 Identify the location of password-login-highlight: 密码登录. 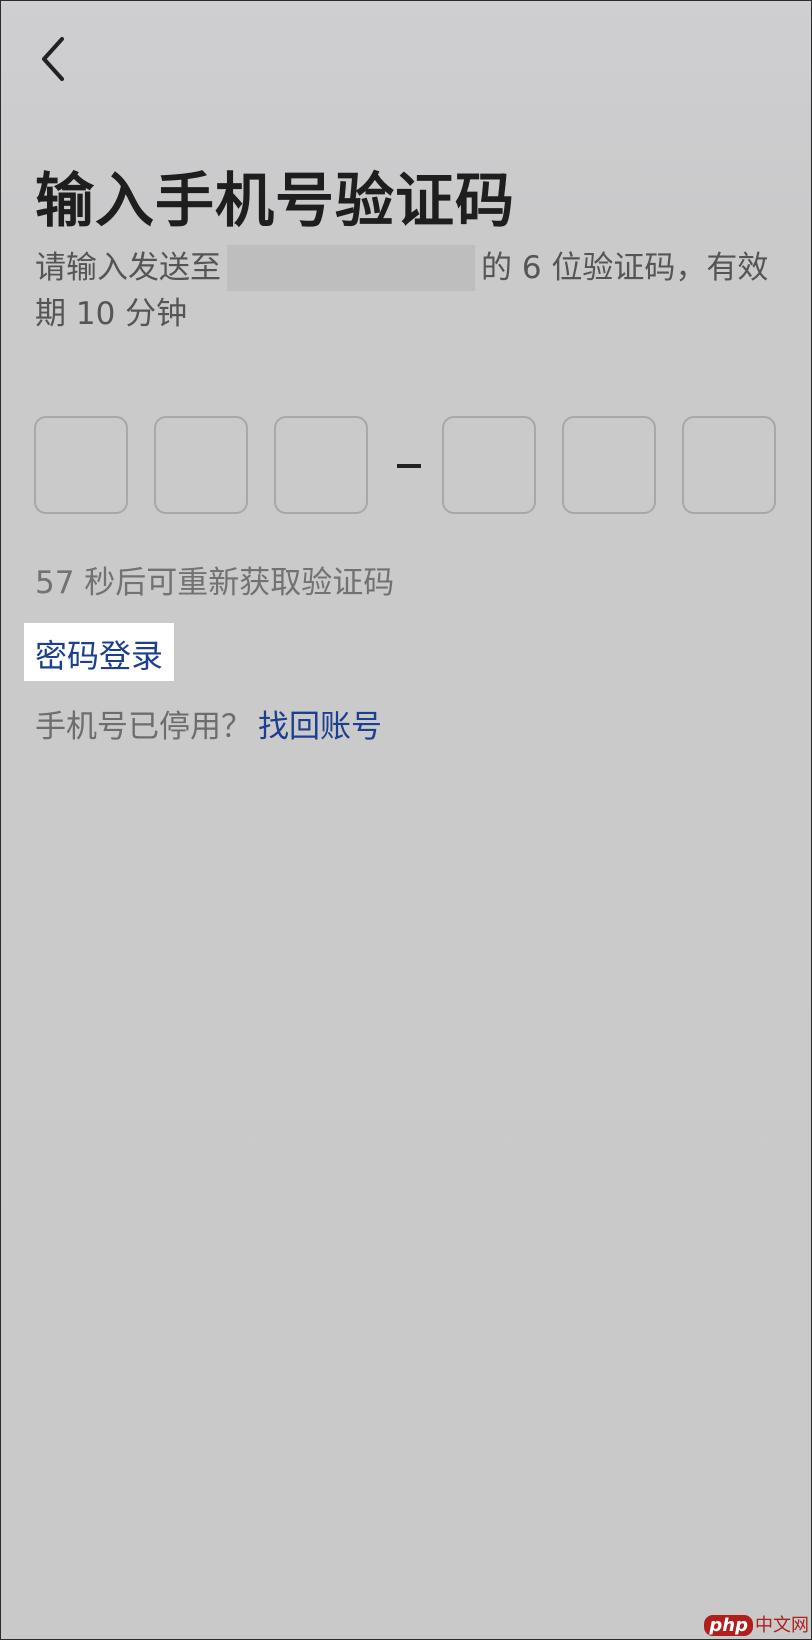
(99, 652).